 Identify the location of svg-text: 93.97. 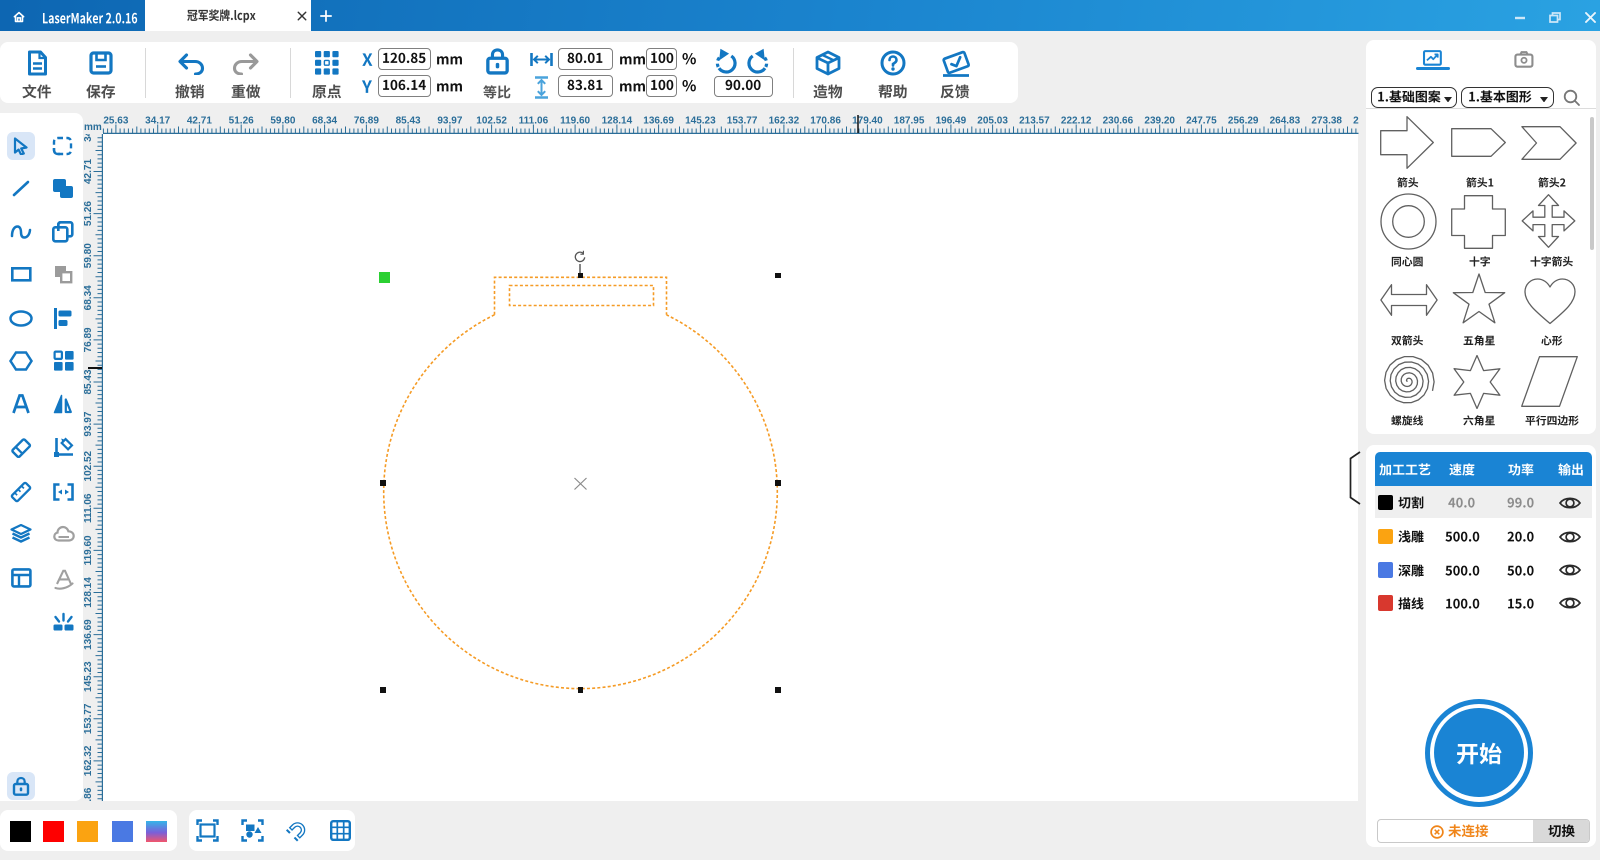
(88, 423).